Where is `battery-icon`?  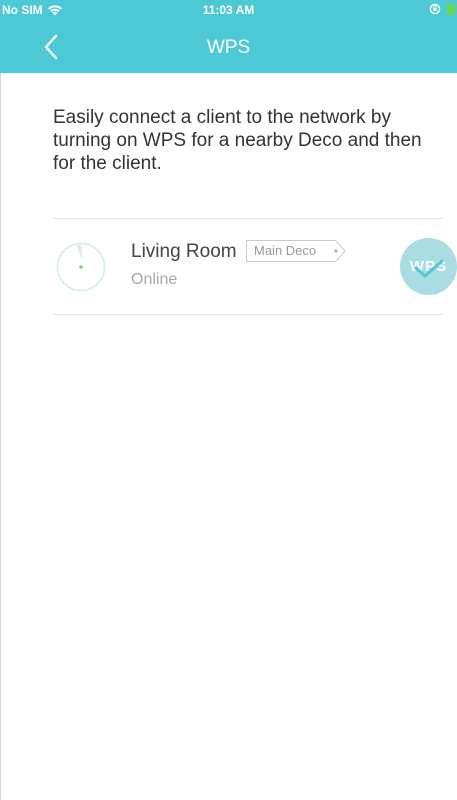 battery-icon is located at coordinates (451, 9).